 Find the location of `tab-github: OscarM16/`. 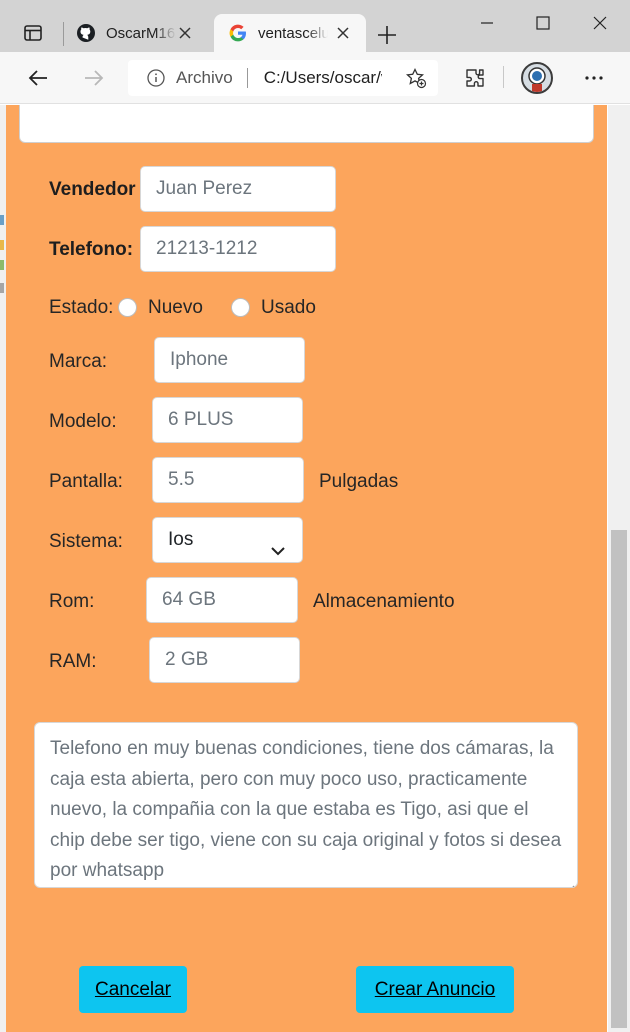

tab-github: OscarM16/ is located at coordinates (140, 33).